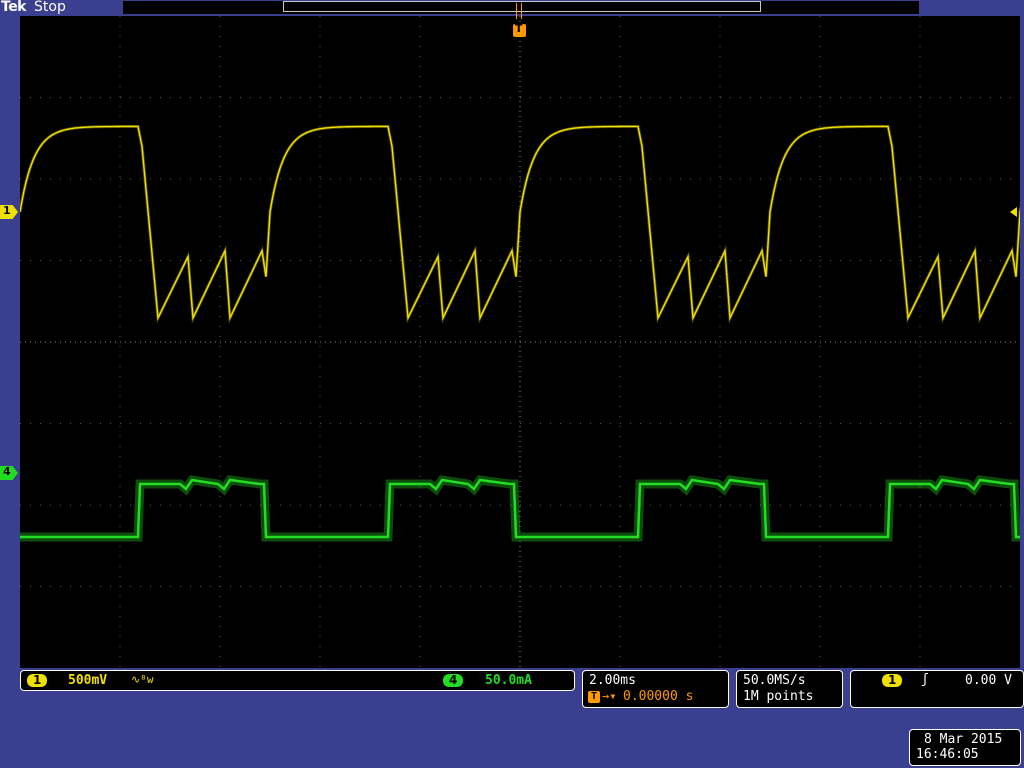  I want to click on trigger-source-badge: 1, so click(892, 680).